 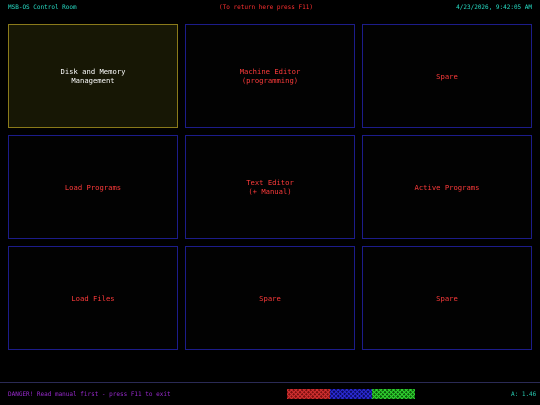 I want to click on status-segment-blue, so click(x=351, y=394).